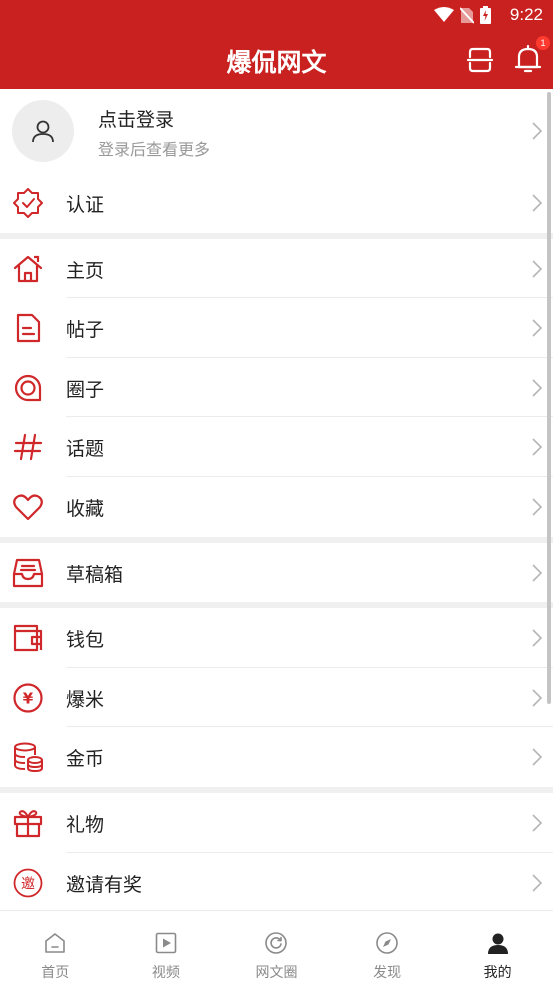  I want to click on house-icon, so click(28, 268).